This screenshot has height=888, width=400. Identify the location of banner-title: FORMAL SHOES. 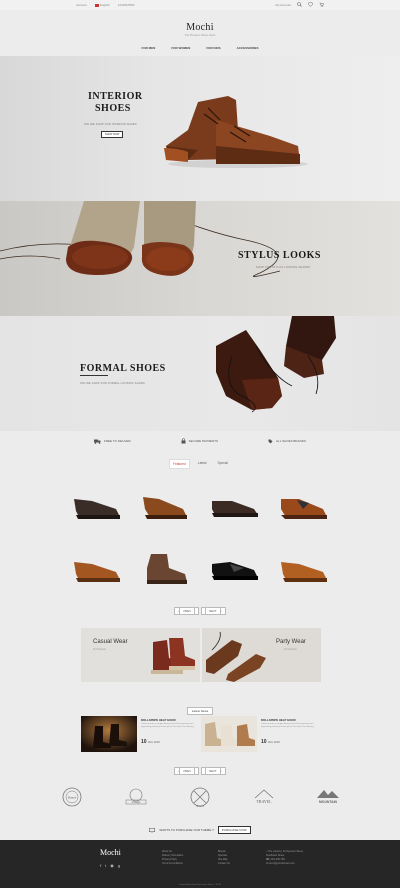
(123, 368).